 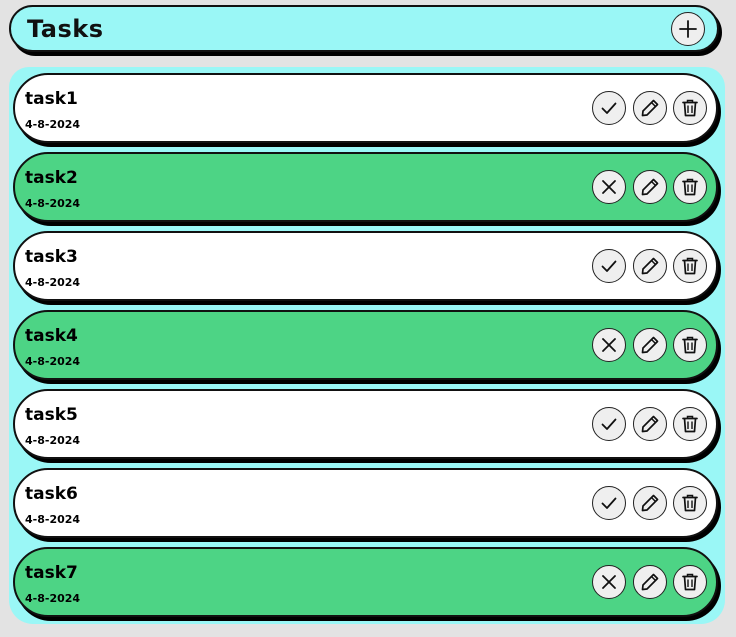 What do you see at coordinates (365, 503) in the screenshot?
I see `task-item: task6 4-8-2024` at bounding box center [365, 503].